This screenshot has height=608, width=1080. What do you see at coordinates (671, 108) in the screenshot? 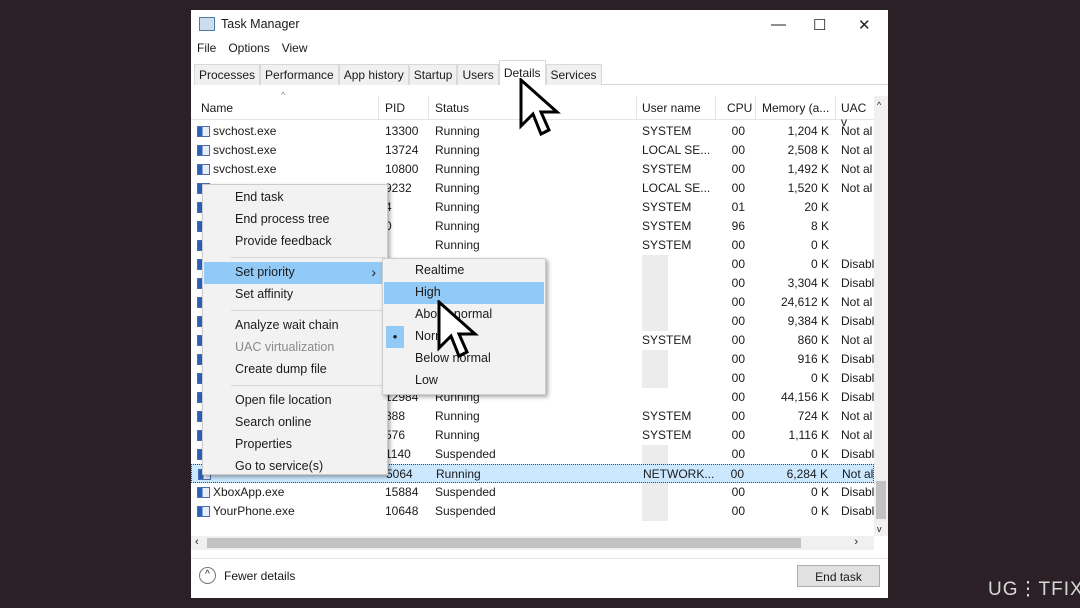
I see `column-user-name: User name` at bounding box center [671, 108].